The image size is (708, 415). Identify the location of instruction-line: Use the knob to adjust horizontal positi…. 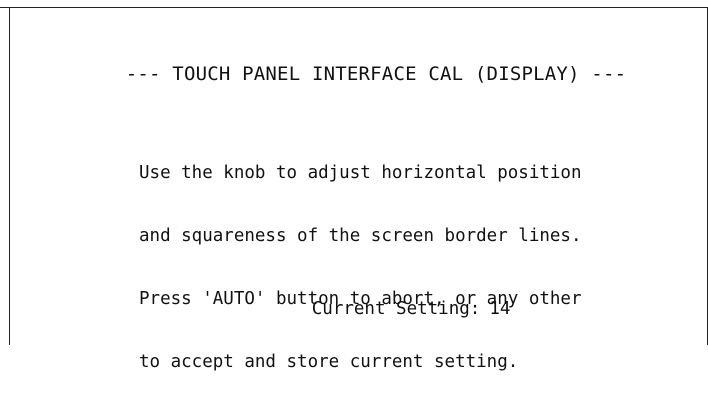
(360, 173).